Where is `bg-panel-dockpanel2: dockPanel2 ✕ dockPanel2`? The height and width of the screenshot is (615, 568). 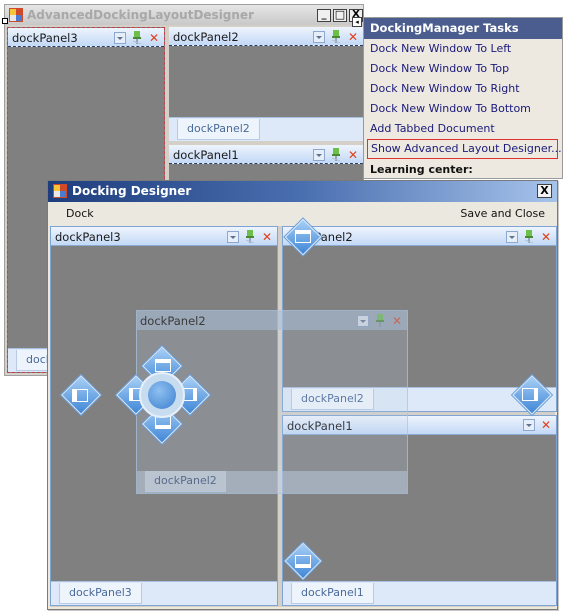
bg-panel-dockpanel2: dockPanel2 ✕ dockPanel2 is located at coordinates (266, 84).